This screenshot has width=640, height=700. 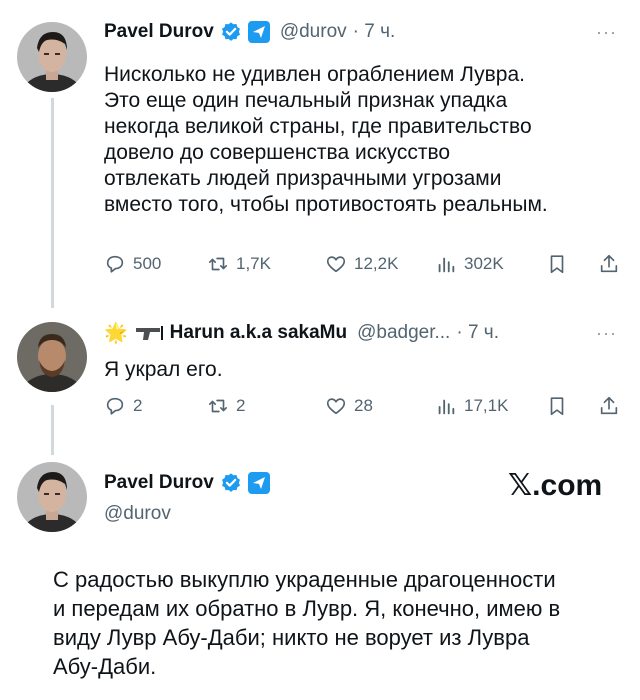 I want to click on tweet-text-line: отвлекать людей призрачными угрозами, so click(x=303, y=178).